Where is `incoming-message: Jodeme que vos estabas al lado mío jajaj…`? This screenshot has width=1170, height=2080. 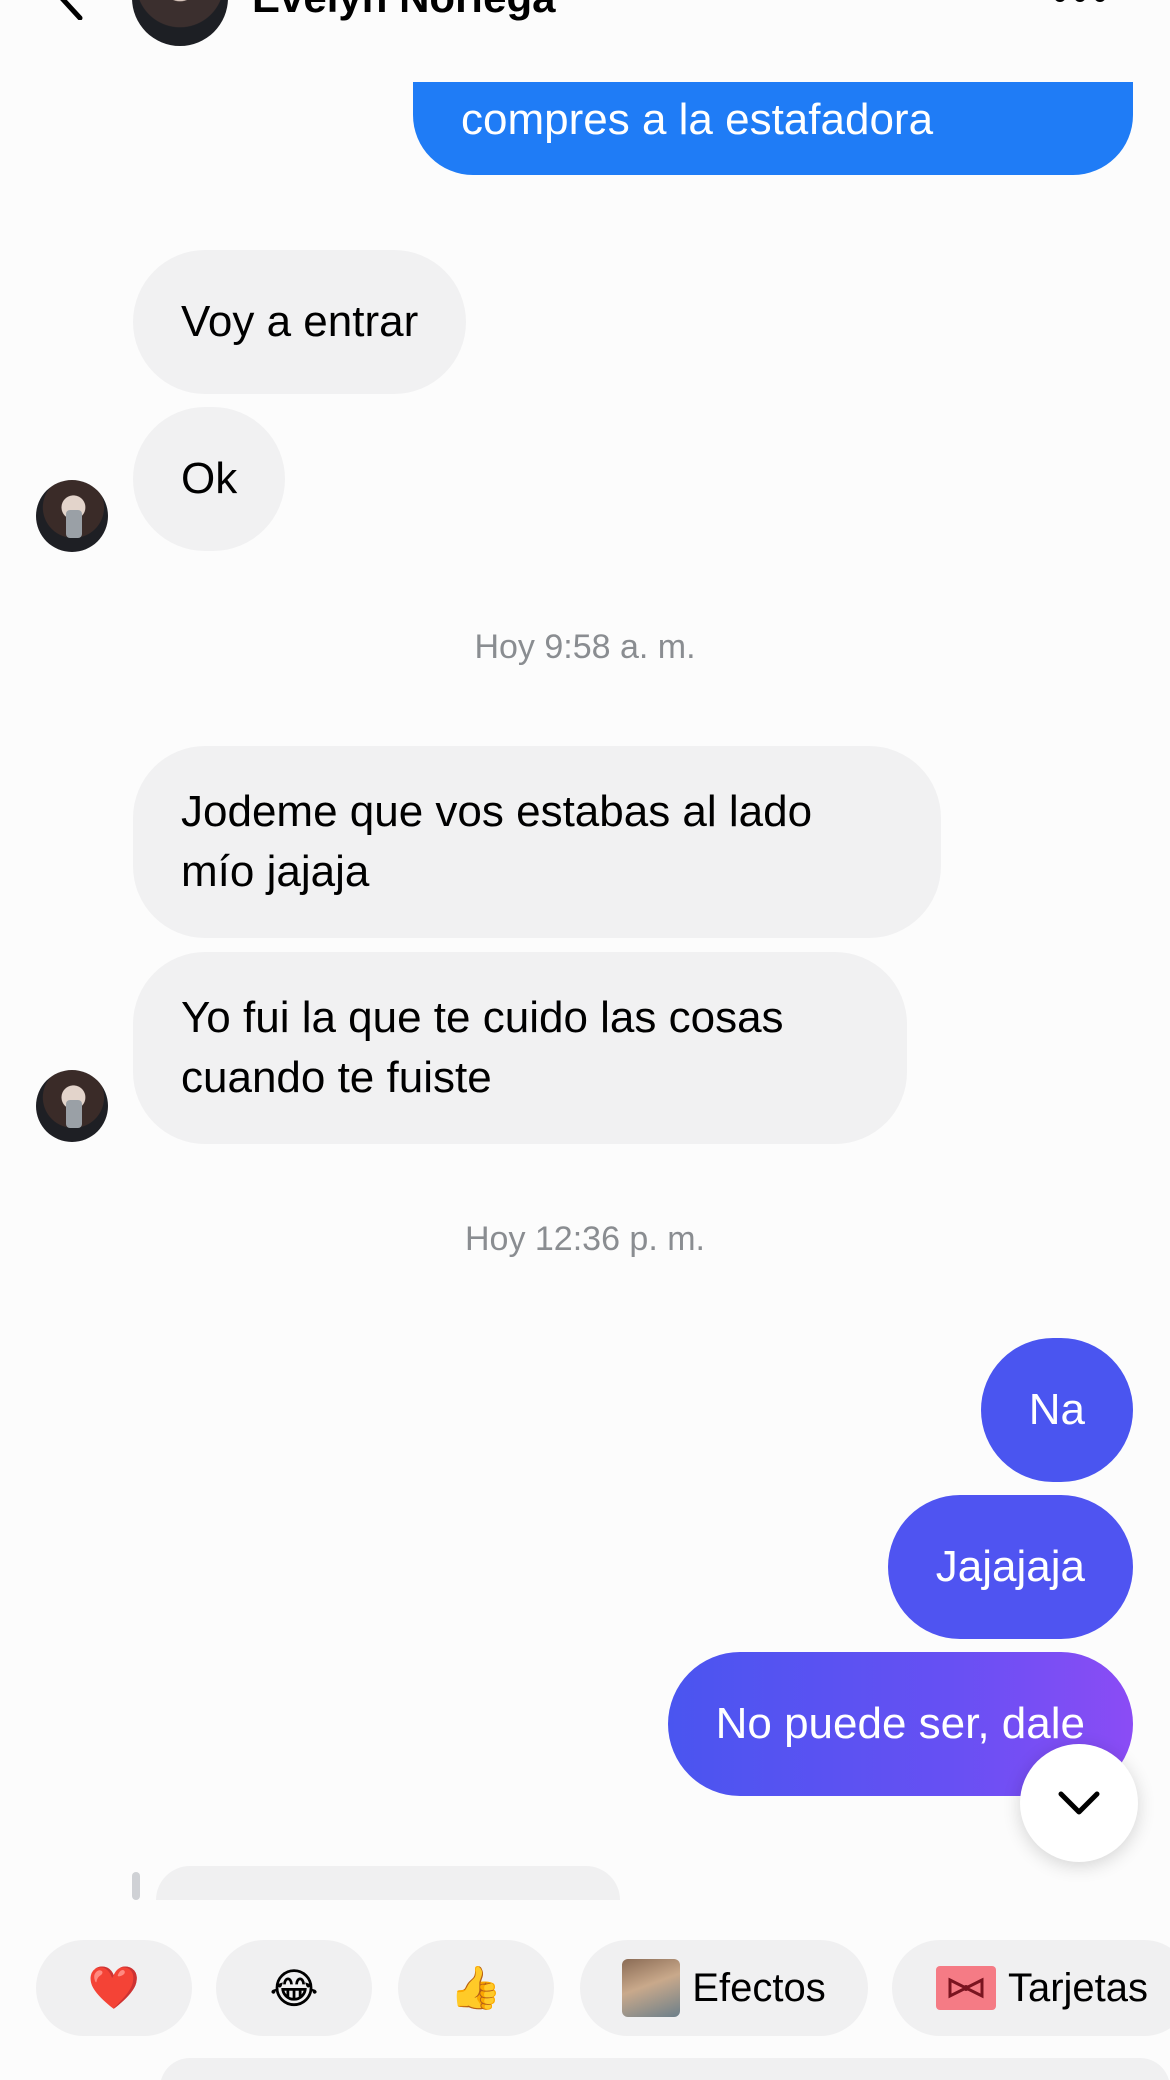 incoming-message: Jodeme que vos estabas al lado mío jajaj… is located at coordinates (537, 842).